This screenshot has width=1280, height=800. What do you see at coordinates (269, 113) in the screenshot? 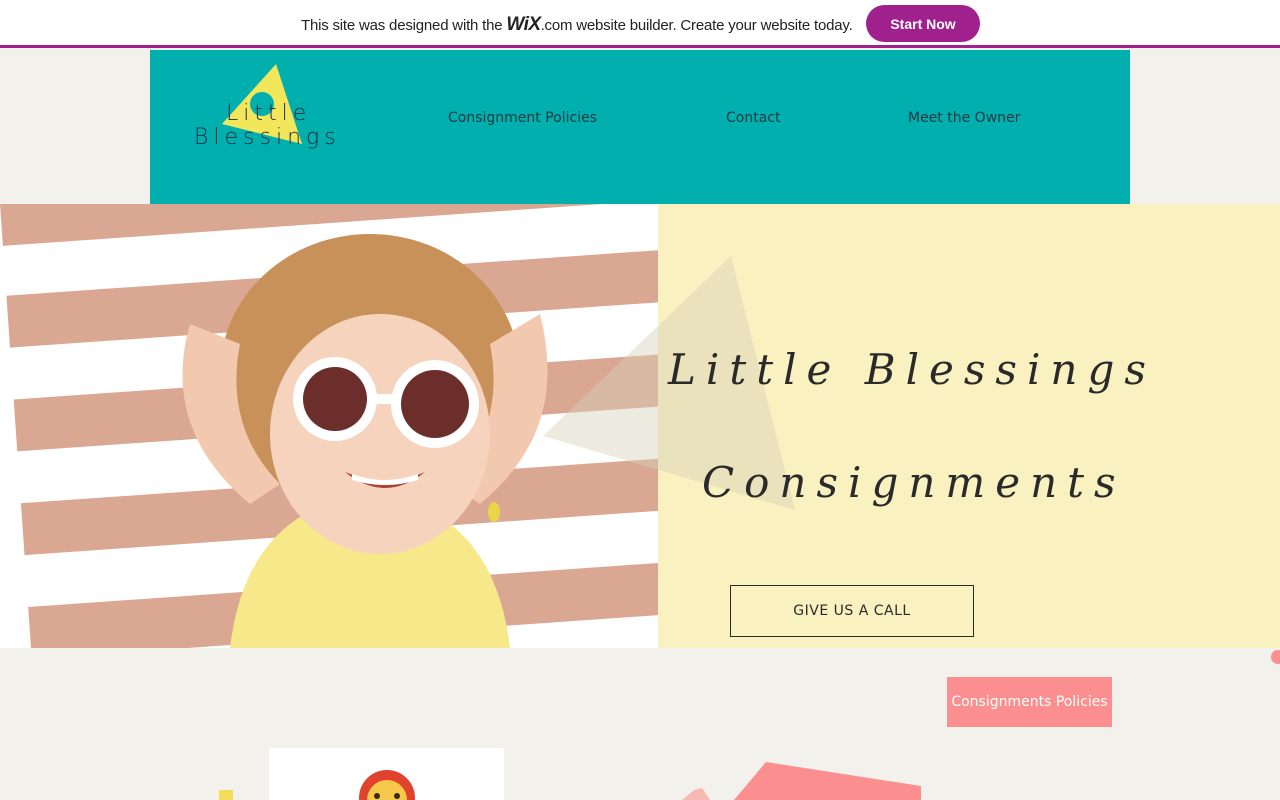
I see `logo-line-1: Little` at bounding box center [269, 113].